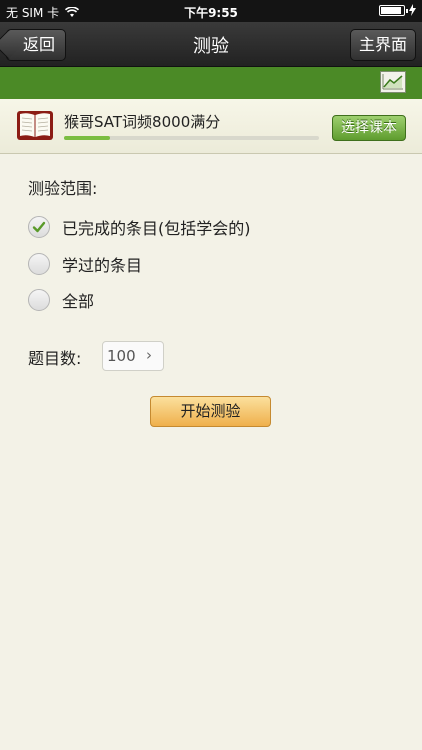 This screenshot has height=750, width=422. I want to click on battery-fill, so click(391, 10).